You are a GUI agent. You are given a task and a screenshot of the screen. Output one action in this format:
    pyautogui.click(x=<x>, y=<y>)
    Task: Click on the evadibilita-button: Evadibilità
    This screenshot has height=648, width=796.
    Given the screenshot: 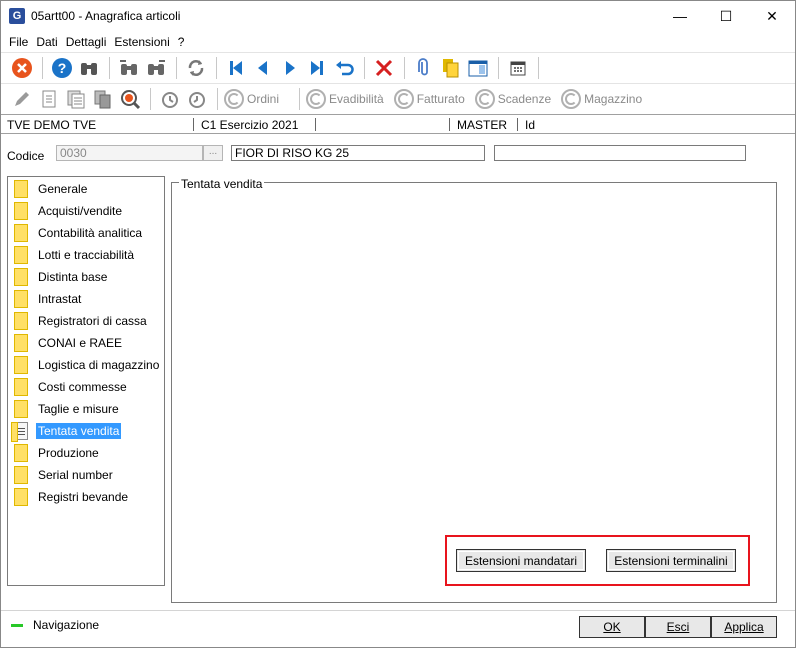 What is the action you would take?
    pyautogui.click(x=345, y=98)
    